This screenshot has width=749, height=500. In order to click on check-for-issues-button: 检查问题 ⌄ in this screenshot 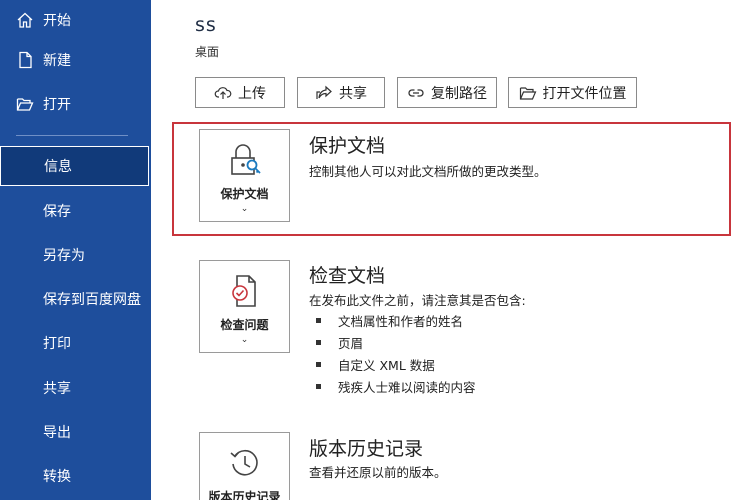, I will do `click(244, 306)`.